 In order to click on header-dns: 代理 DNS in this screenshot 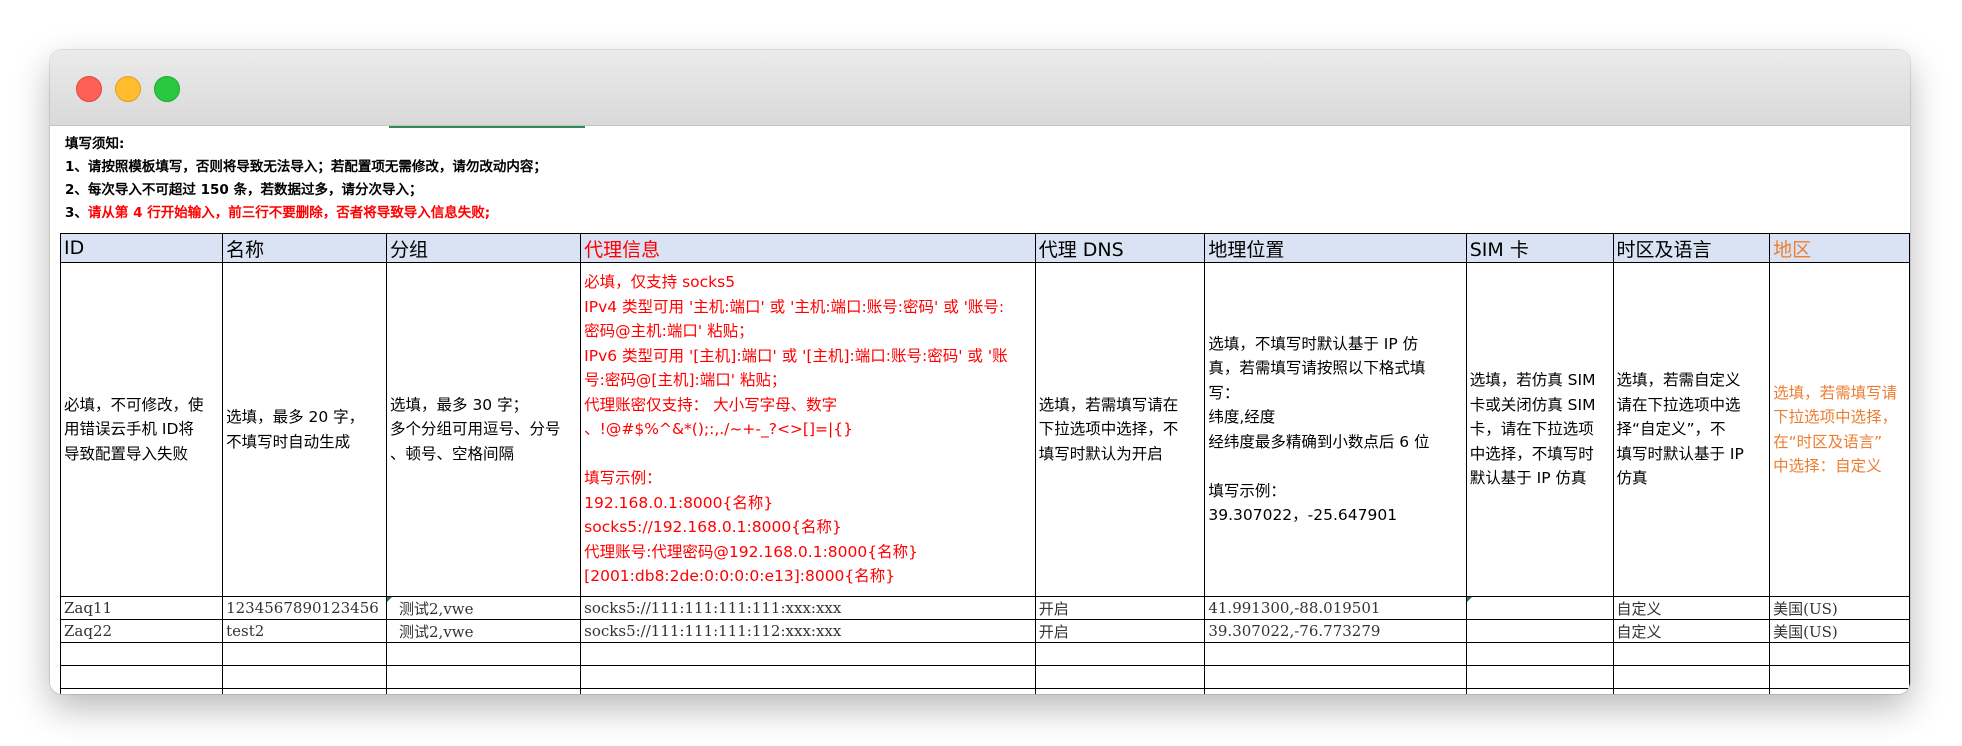, I will do `click(1120, 248)`.